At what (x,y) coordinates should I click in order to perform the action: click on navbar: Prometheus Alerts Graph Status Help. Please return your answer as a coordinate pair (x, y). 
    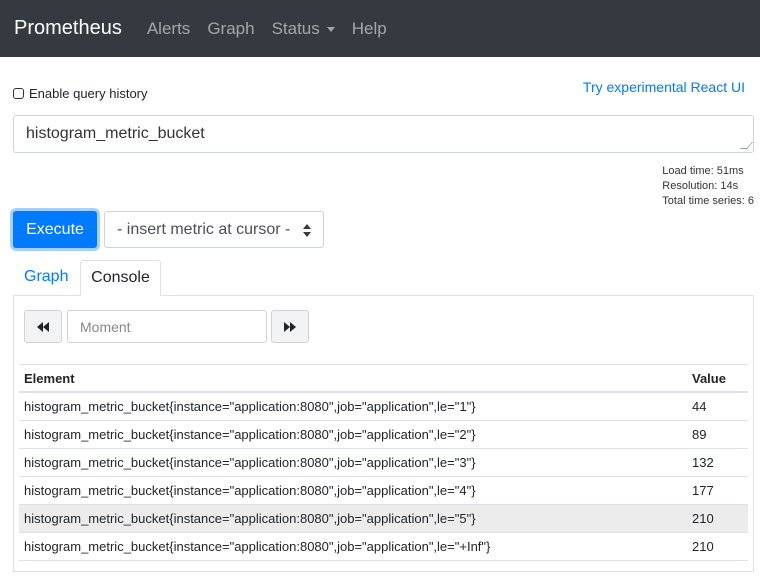
    Looking at the image, I should click on (380, 28).